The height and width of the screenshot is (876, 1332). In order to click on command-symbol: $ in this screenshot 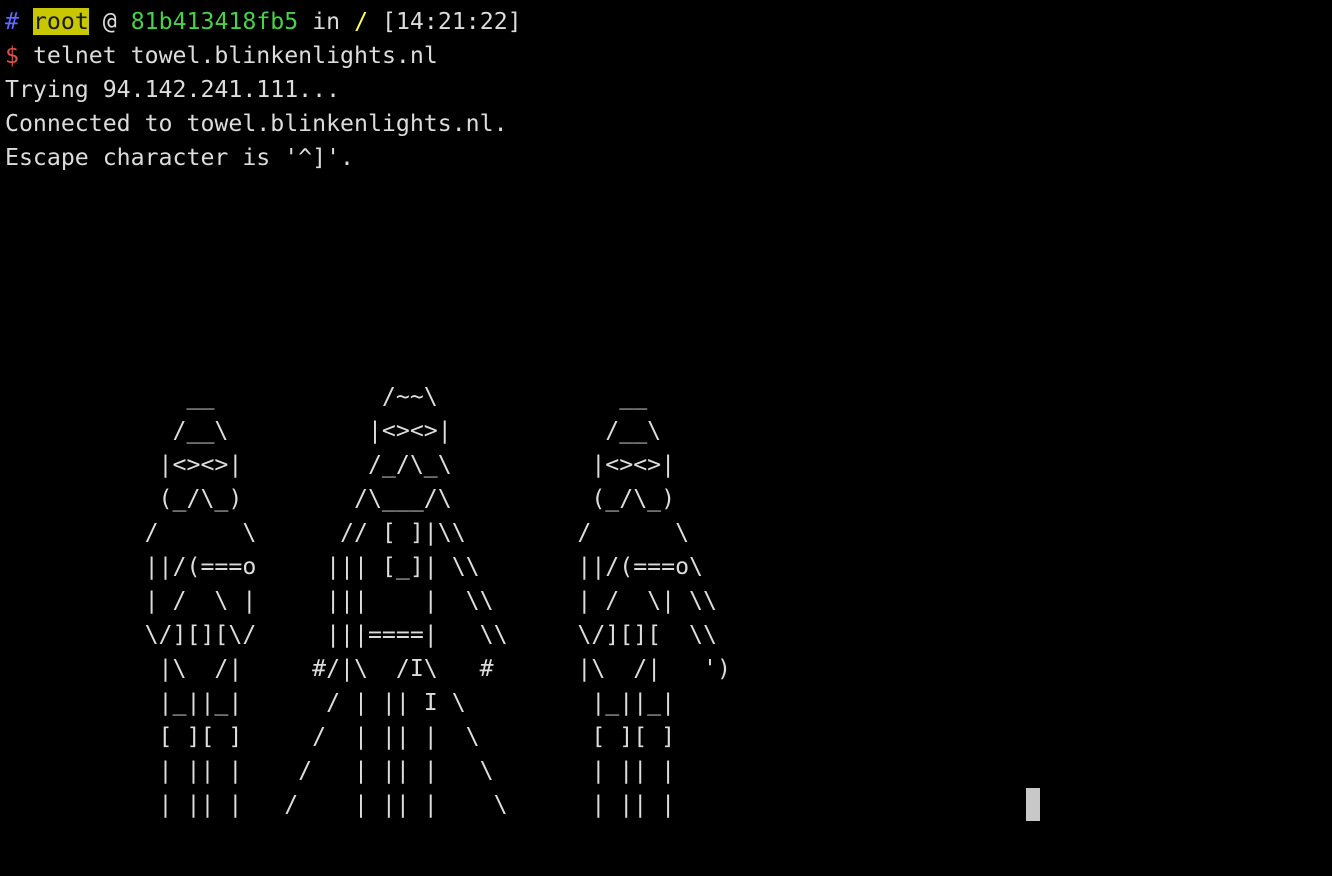, I will do `click(12, 55)`.